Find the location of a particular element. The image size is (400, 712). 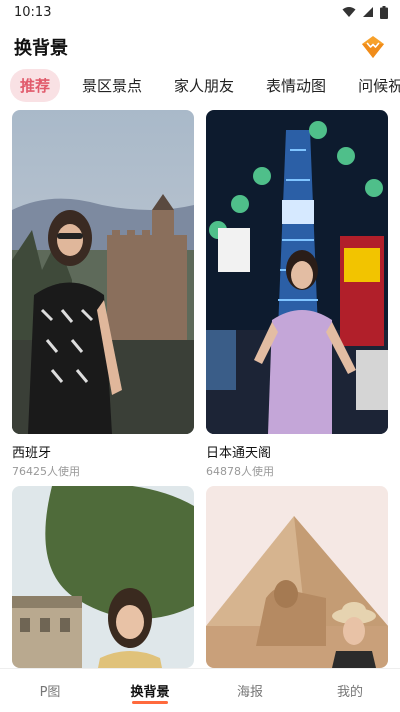

signal-icon is located at coordinates (368, 12).